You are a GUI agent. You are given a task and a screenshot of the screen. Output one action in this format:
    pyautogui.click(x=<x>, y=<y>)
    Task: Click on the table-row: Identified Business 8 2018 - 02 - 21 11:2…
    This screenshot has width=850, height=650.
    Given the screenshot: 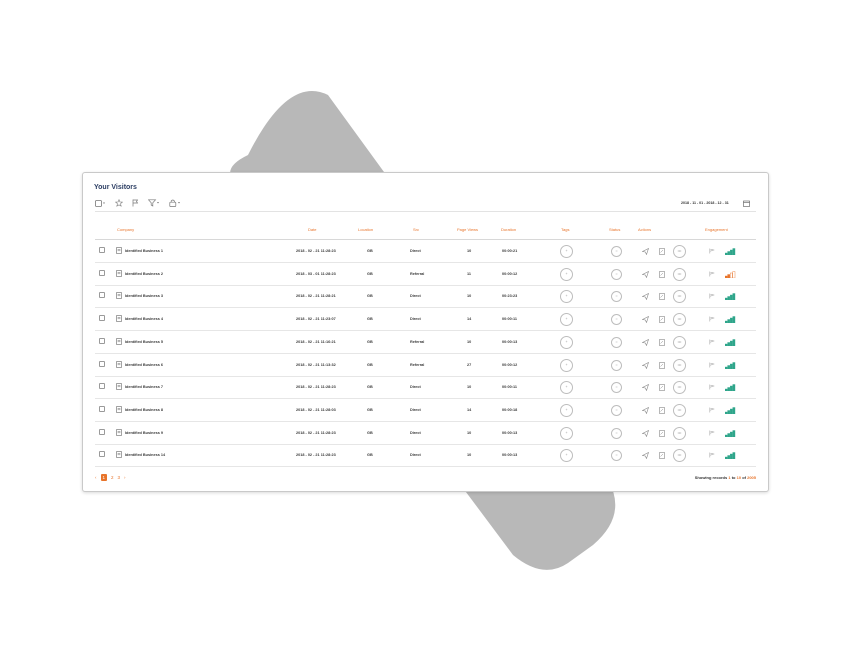 What is the action you would take?
    pyautogui.click(x=425, y=410)
    